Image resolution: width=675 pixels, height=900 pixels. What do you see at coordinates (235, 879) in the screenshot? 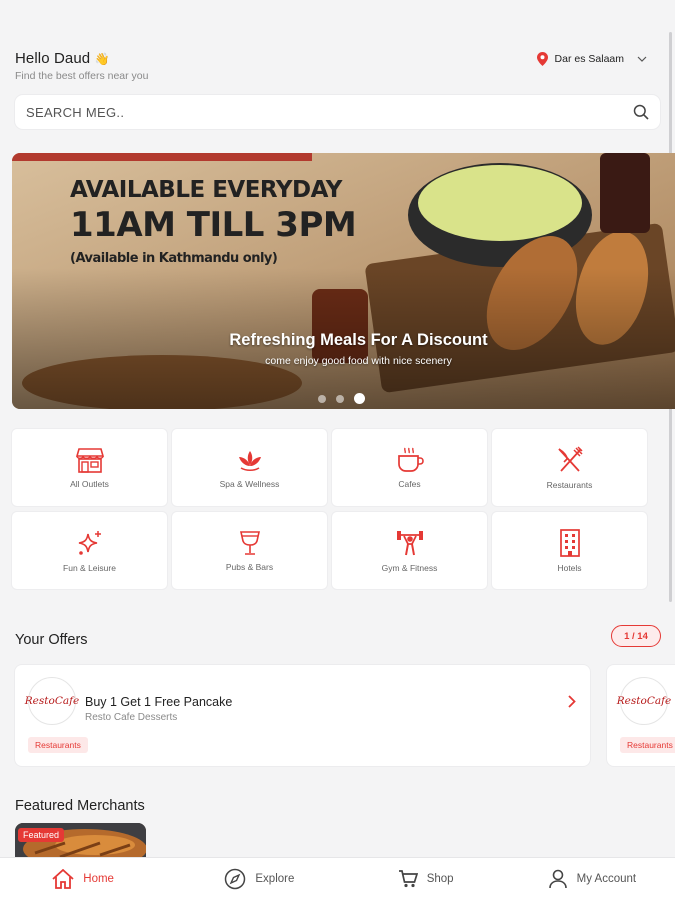
I see `compass-icon` at bounding box center [235, 879].